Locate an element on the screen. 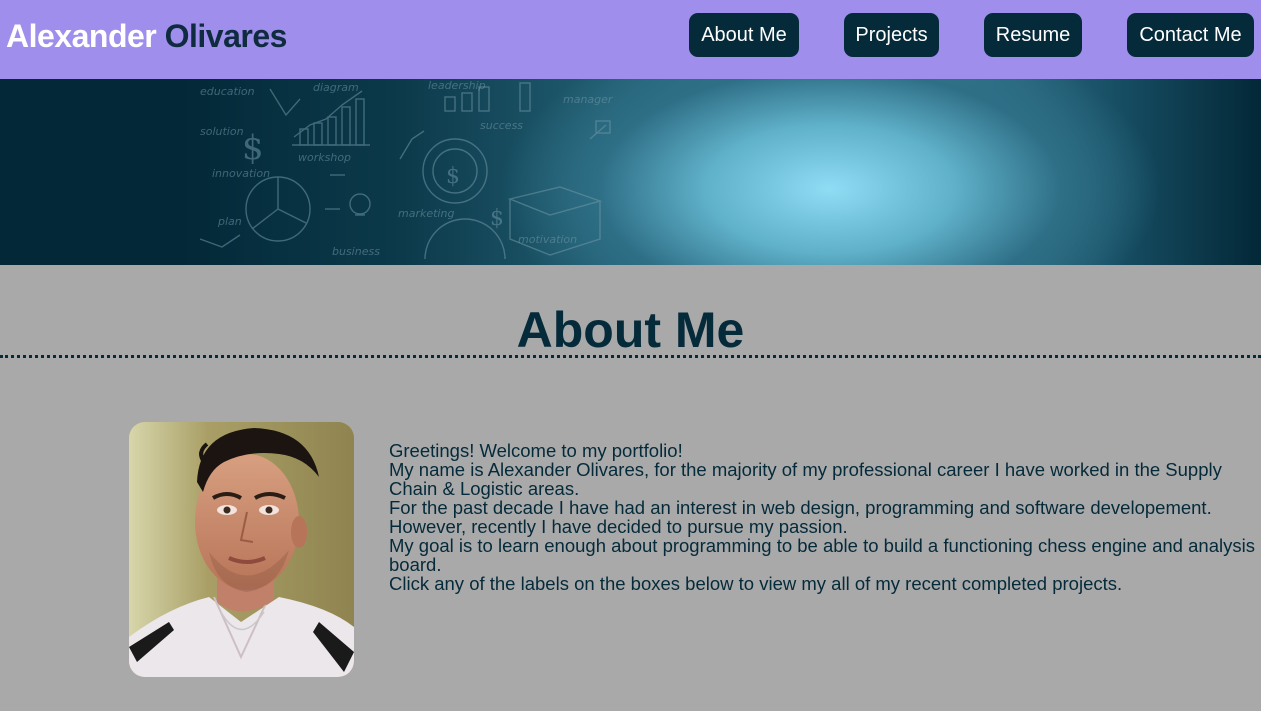 This screenshot has height=711, width=1261. brand-first-name: Alexander is located at coordinates (81, 36).